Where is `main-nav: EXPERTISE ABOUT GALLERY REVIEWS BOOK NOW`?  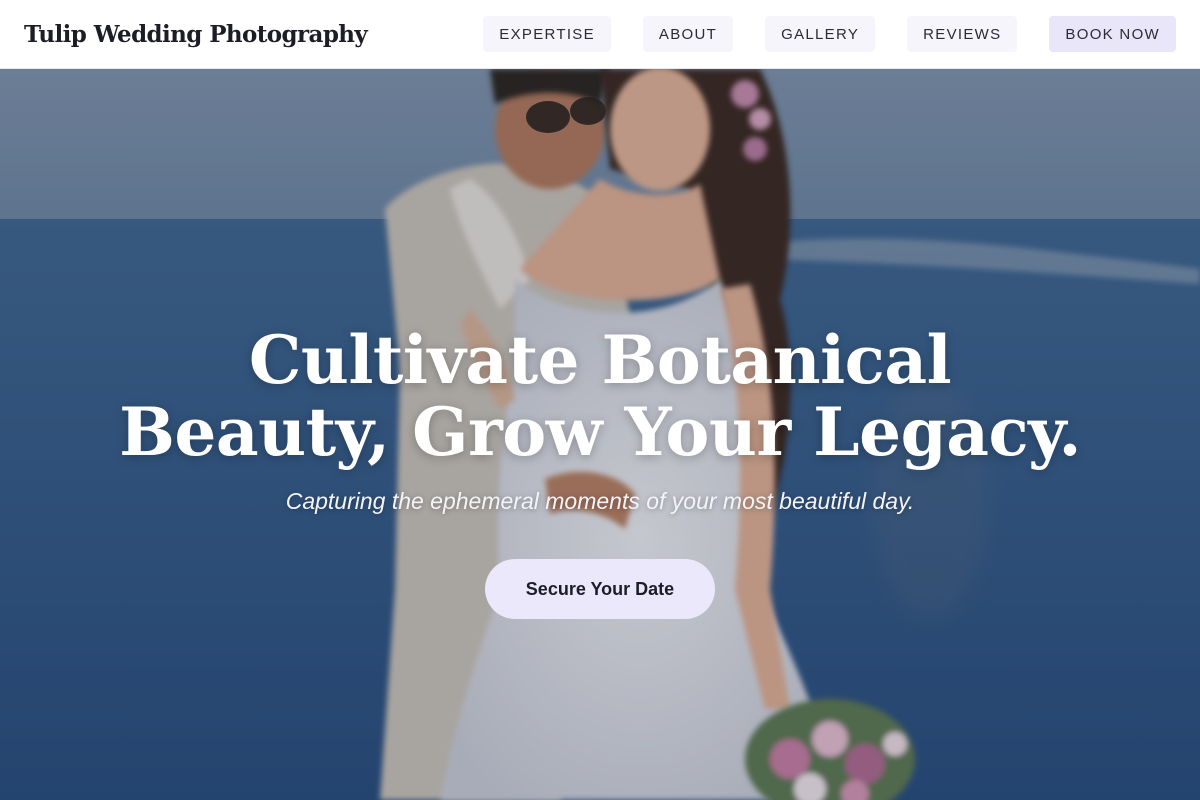
main-nav: EXPERTISE ABOUT GALLERY REVIEWS BOOK NOW is located at coordinates (829, 34).